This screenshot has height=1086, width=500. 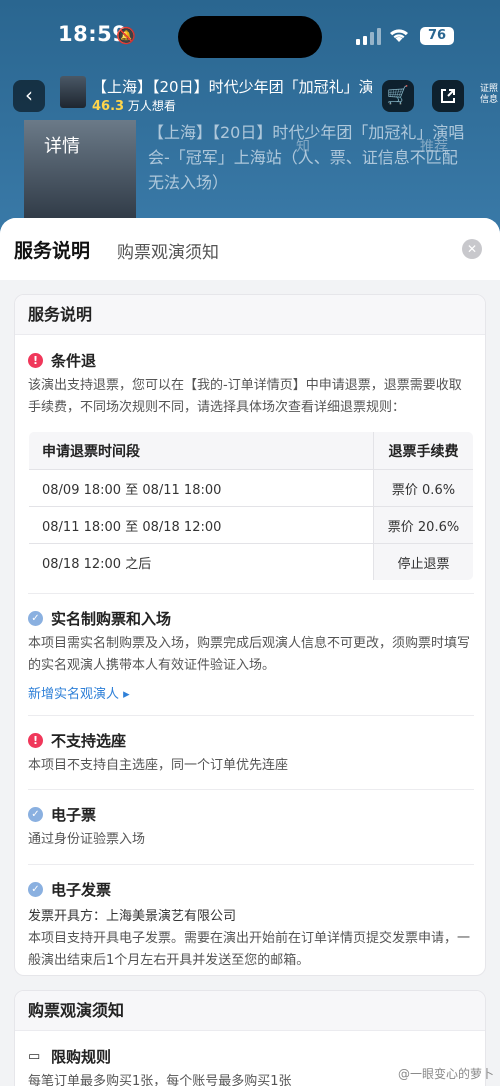 What do you see at coordinates (490, 95) in the screenshot?
I see `cert-info-link: 证照信息` at bounding box center [490, 95].